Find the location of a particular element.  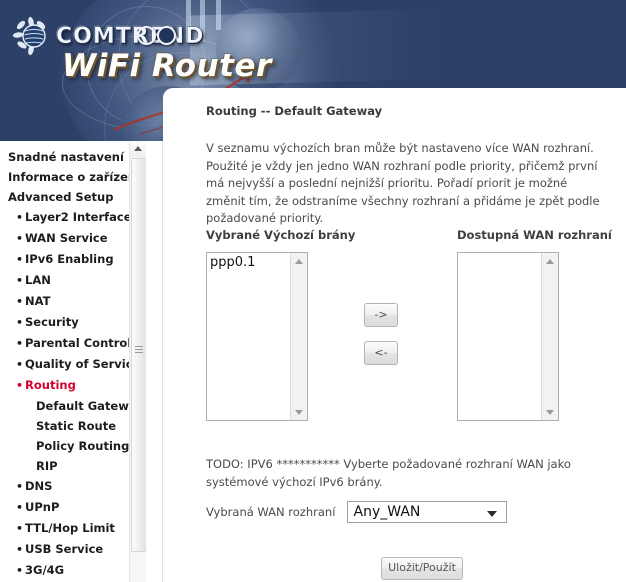

available-wan-listbox is located at coordinates (508, 336).